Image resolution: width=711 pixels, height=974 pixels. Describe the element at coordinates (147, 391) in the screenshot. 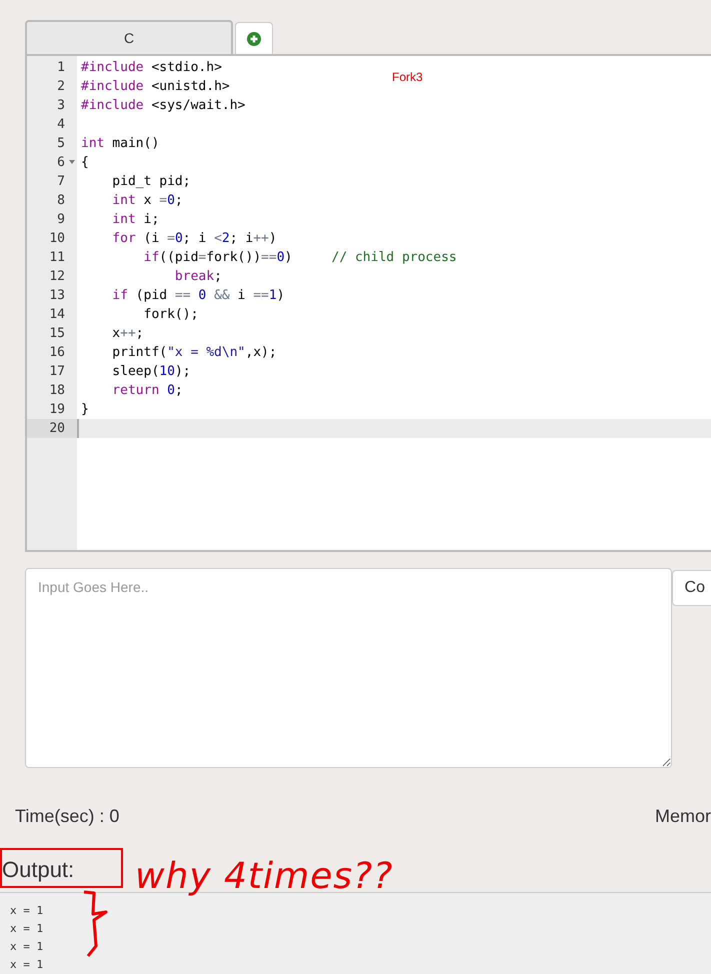

I see `code-line: return 0;` at that location.